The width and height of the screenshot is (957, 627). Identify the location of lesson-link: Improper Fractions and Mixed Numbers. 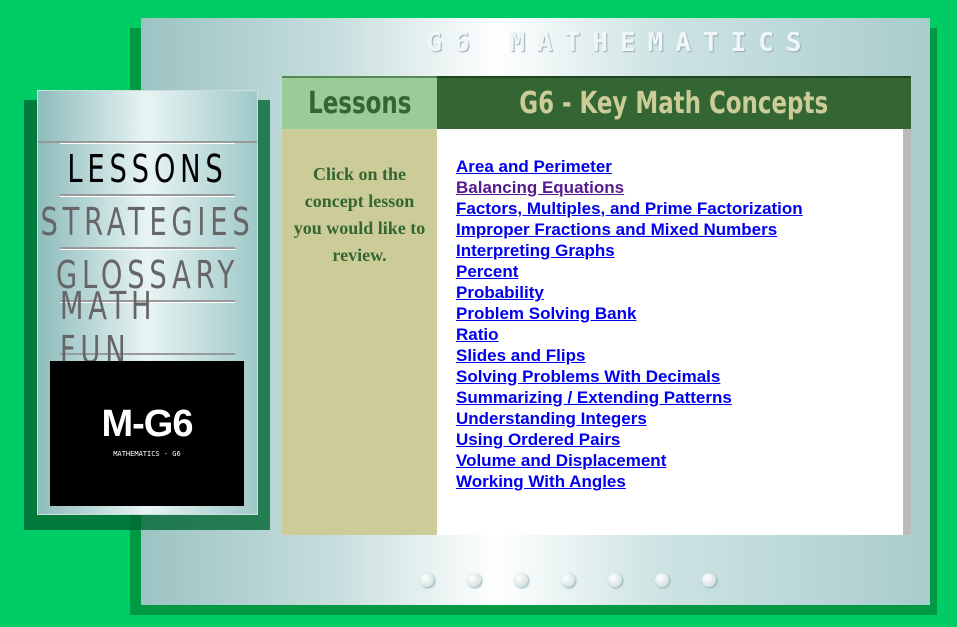
(616, 229).